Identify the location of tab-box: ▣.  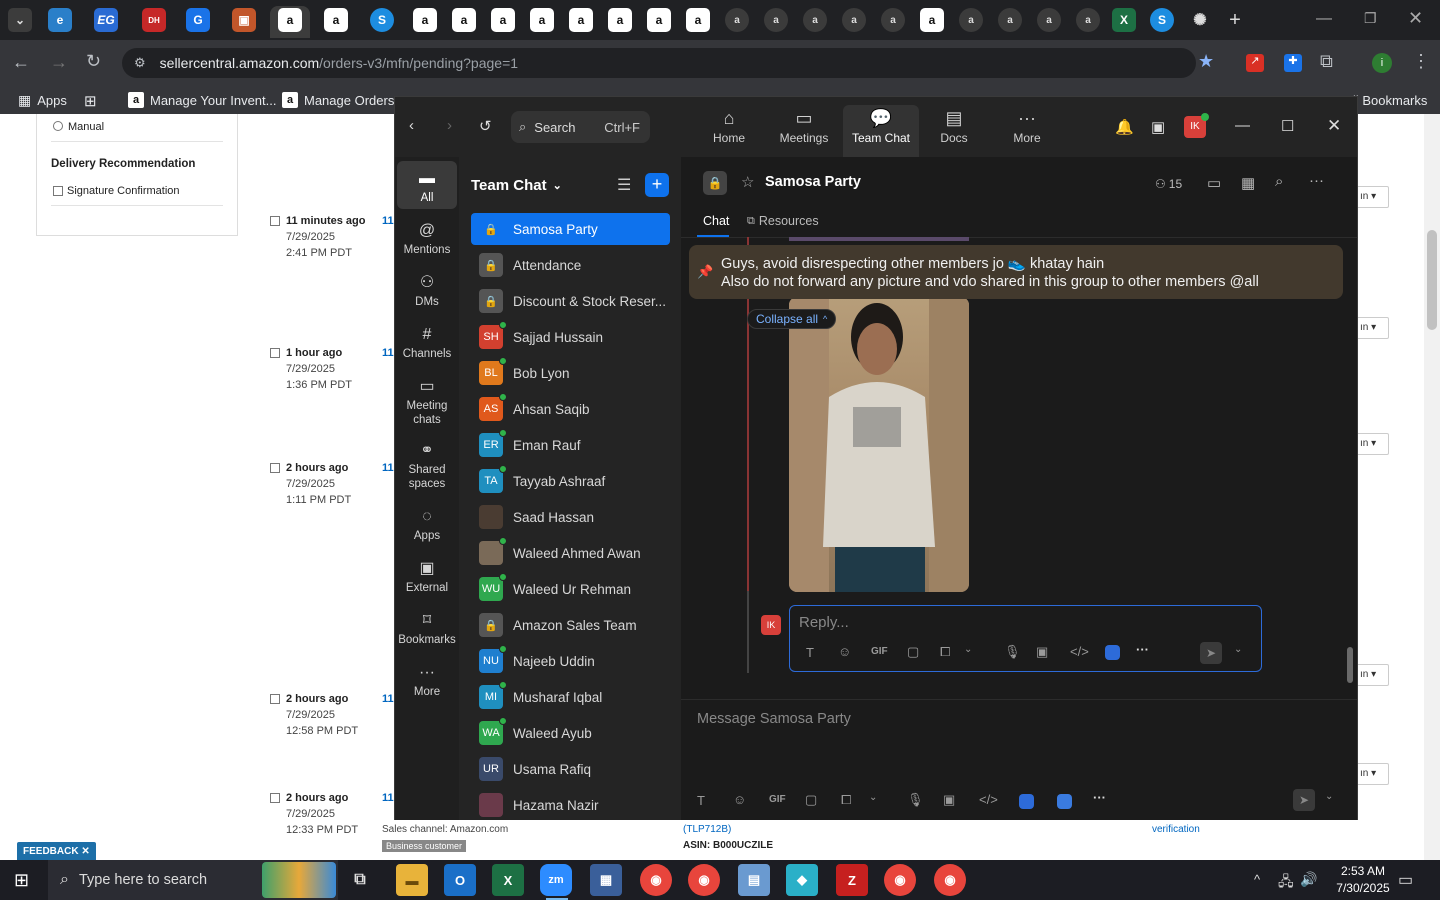
(244, 20).